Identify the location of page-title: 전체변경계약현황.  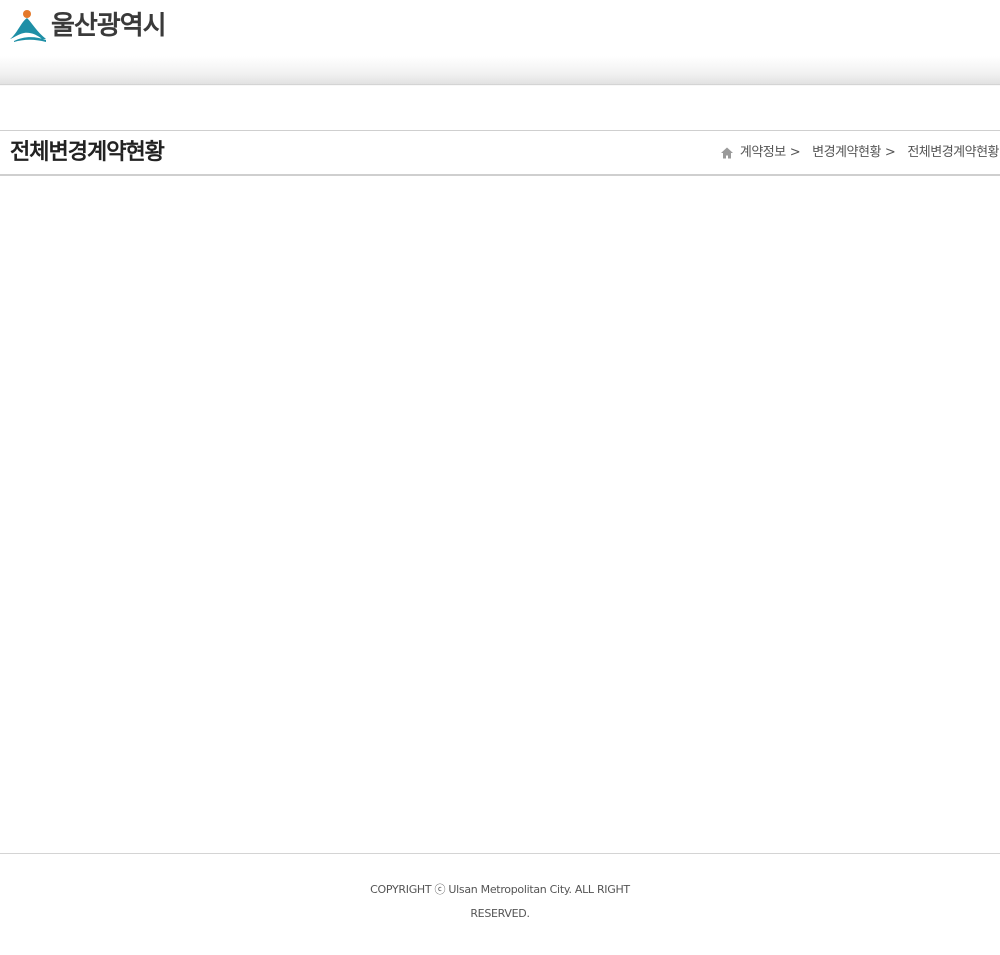
(87, 152).